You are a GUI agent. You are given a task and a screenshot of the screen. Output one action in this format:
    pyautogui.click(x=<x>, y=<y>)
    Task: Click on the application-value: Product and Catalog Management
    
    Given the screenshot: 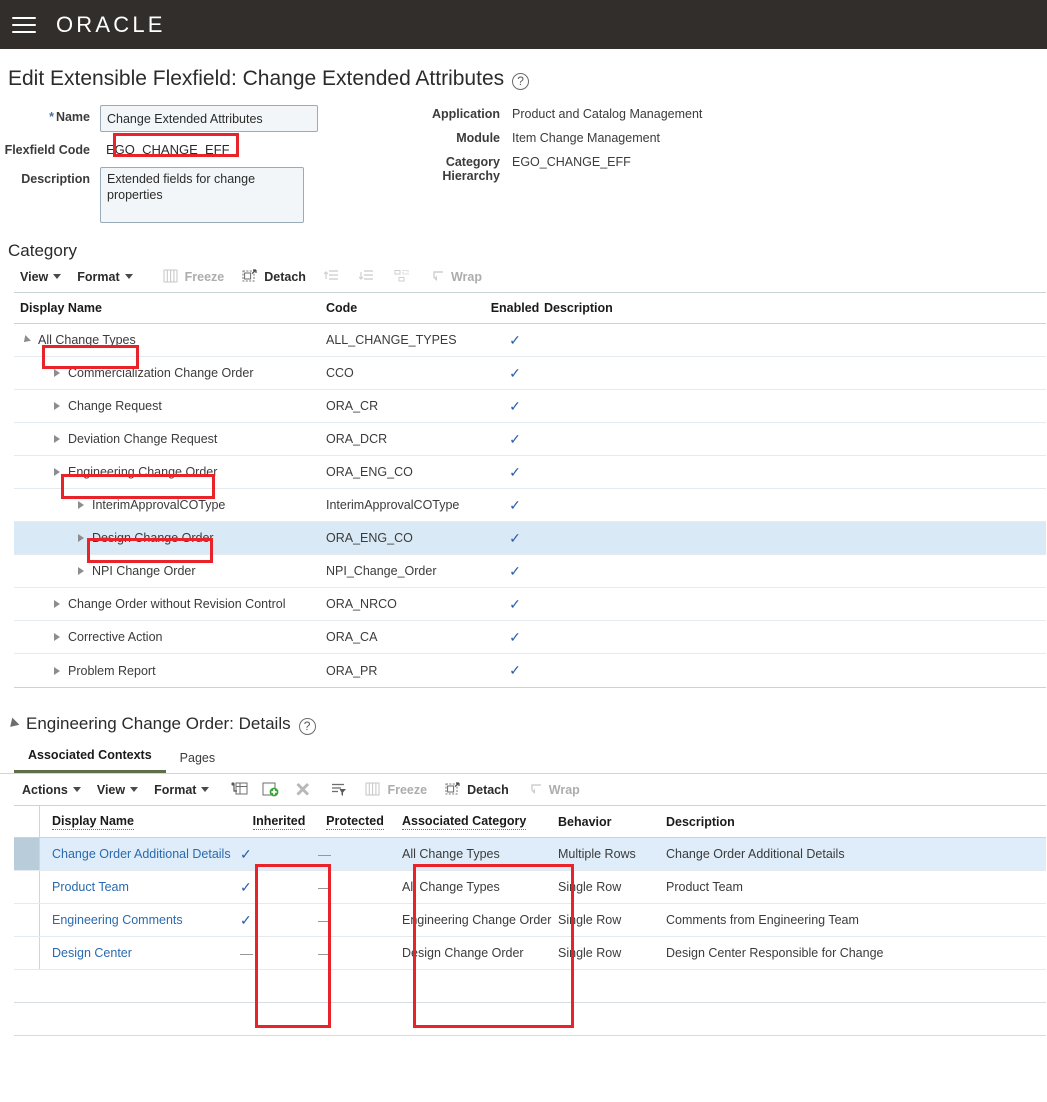 What is the action you would take?
    pyautogui.click(x=607, y=114)
    